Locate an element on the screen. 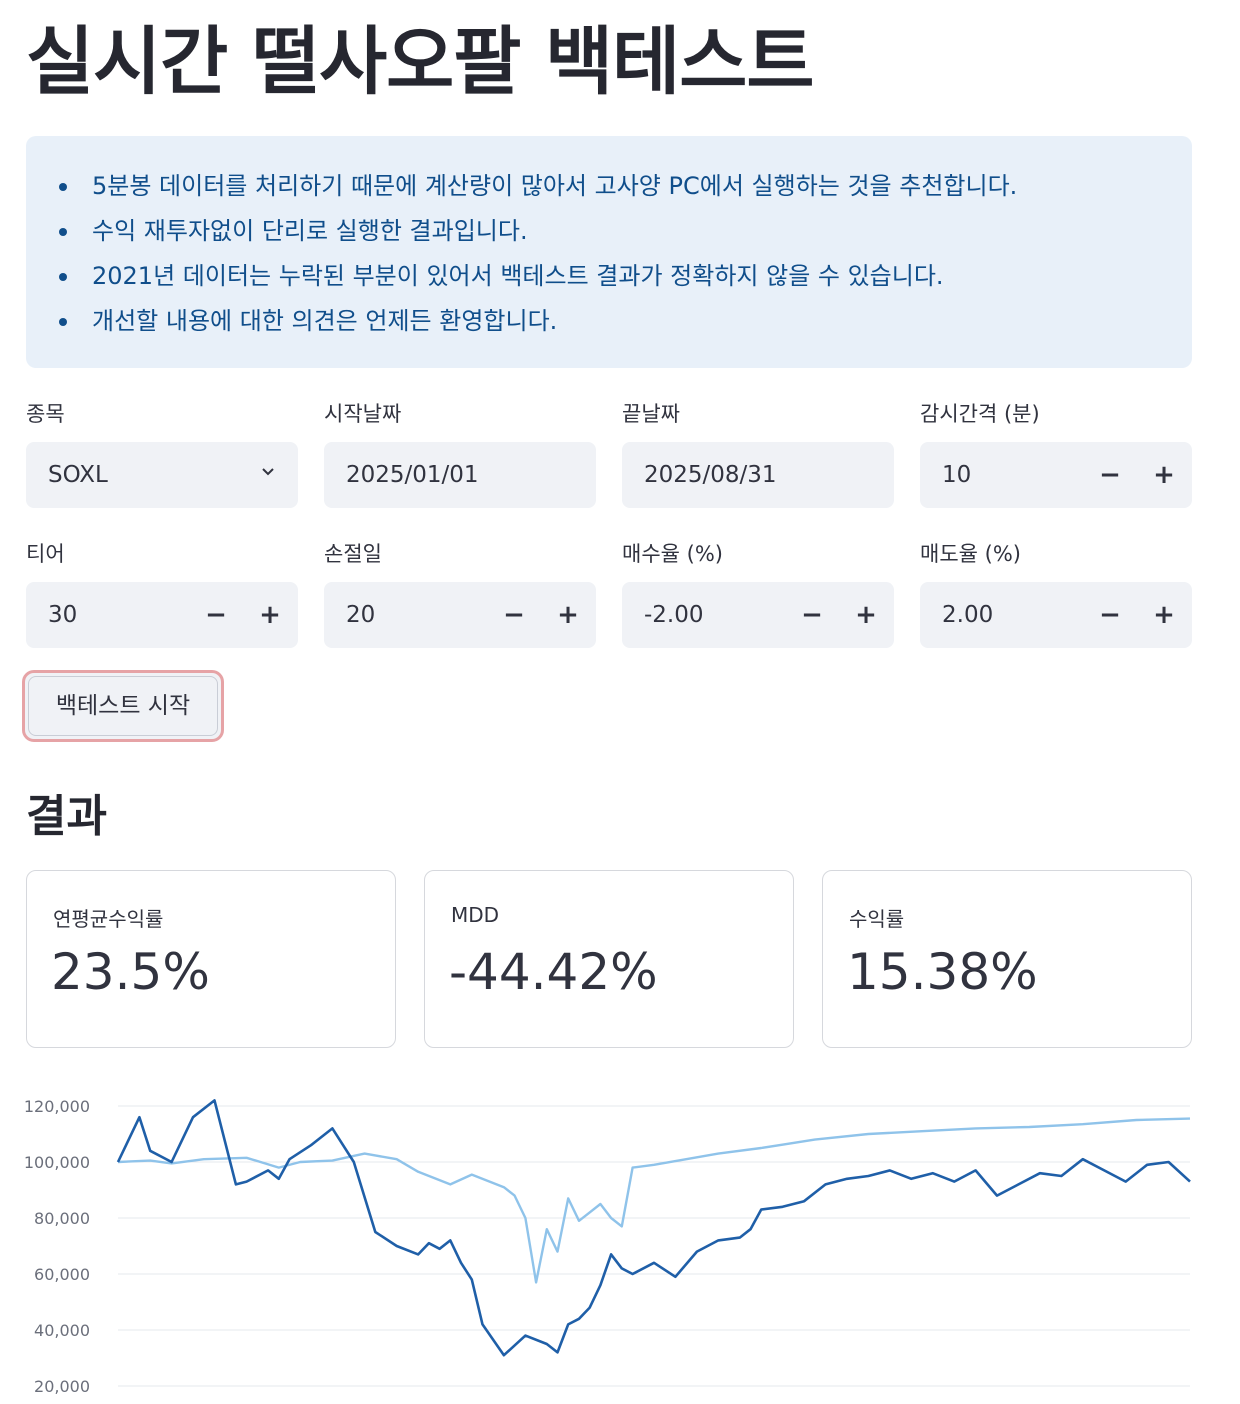  interval-value: 10 is located at coordinates (956, 475).